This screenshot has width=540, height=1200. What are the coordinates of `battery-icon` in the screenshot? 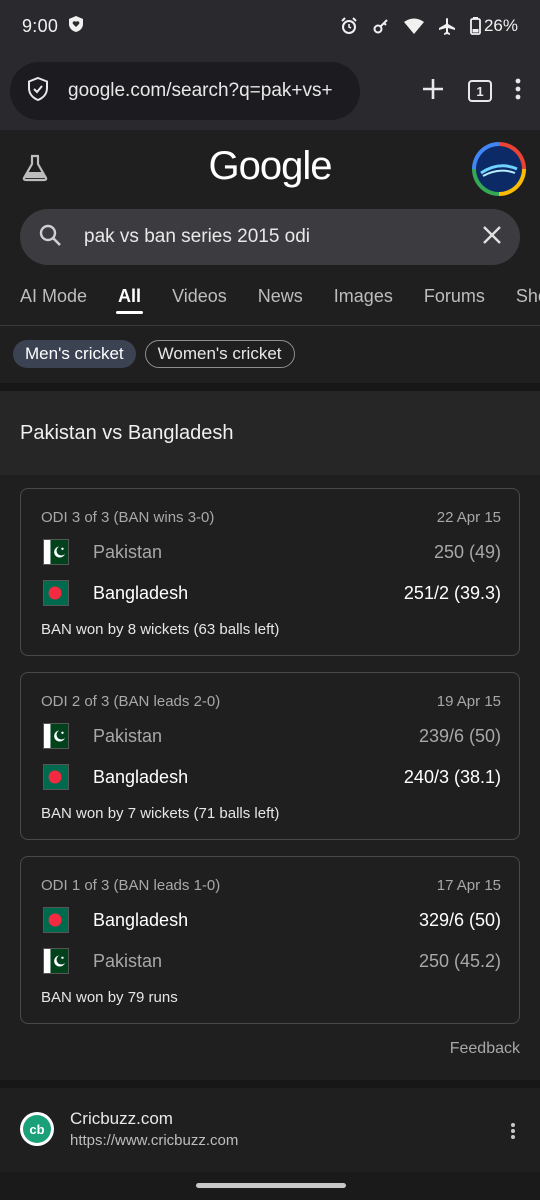 It's located at (475, 26).